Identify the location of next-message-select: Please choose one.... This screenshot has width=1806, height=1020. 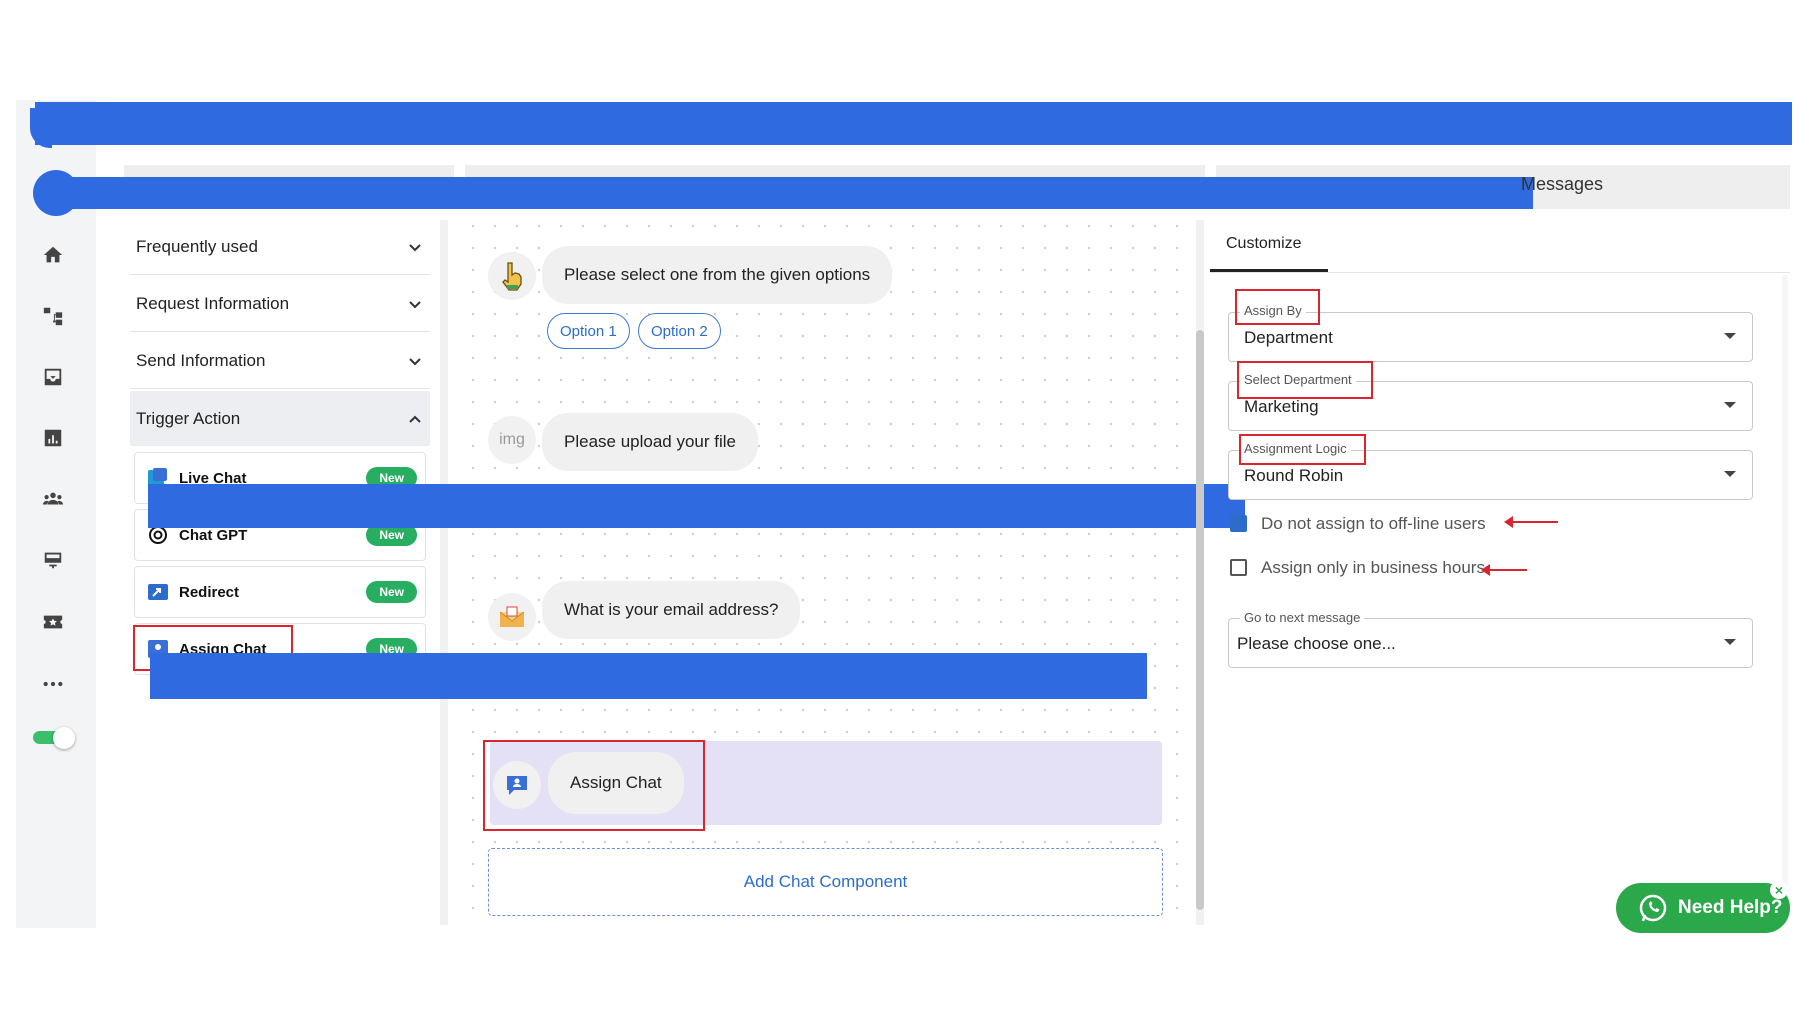
(1490, 643).